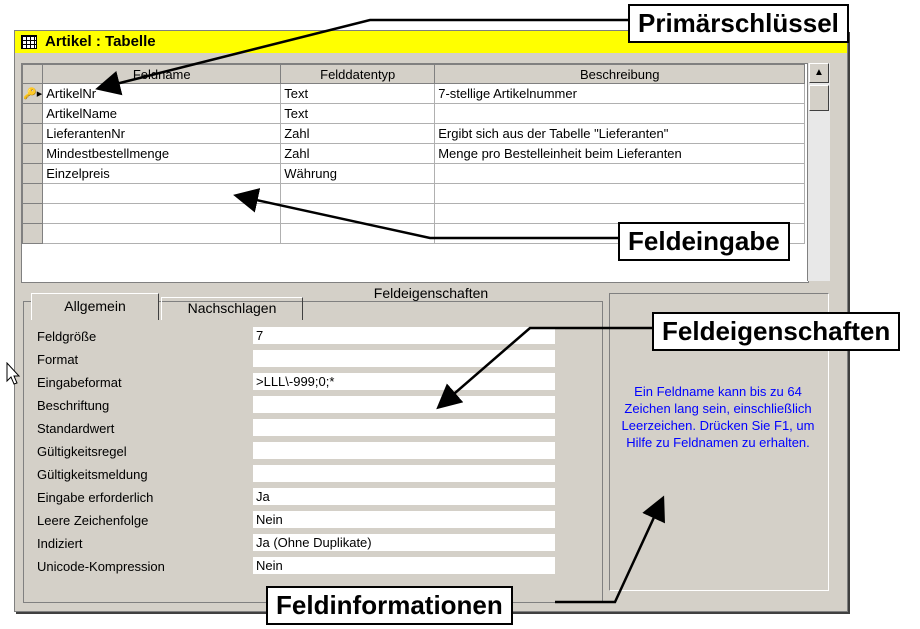 The height and width of the screenshot is (629, 920). What do you see at coordinates (93, 520) in the screenshot?
I see `property-label: Leere Zeichenfolge` at bounding box center [93, 520].